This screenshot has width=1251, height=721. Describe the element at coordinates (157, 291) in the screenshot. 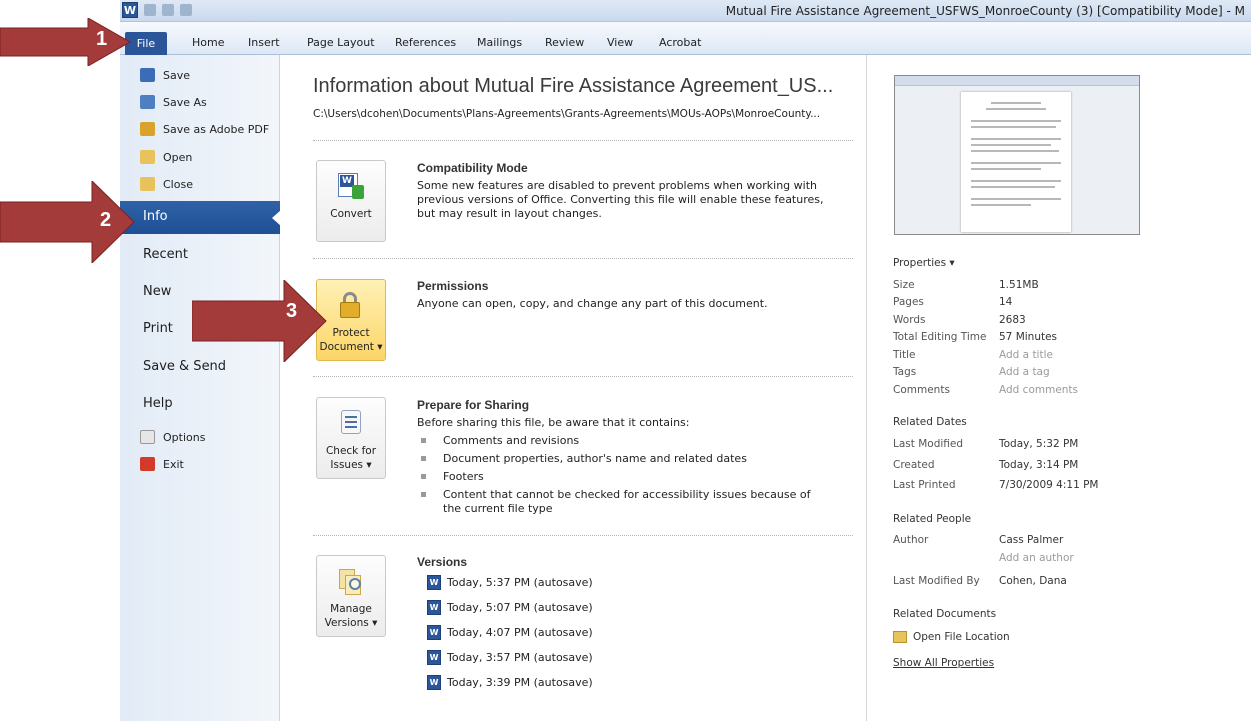

I see `menu-new: New` at that location.